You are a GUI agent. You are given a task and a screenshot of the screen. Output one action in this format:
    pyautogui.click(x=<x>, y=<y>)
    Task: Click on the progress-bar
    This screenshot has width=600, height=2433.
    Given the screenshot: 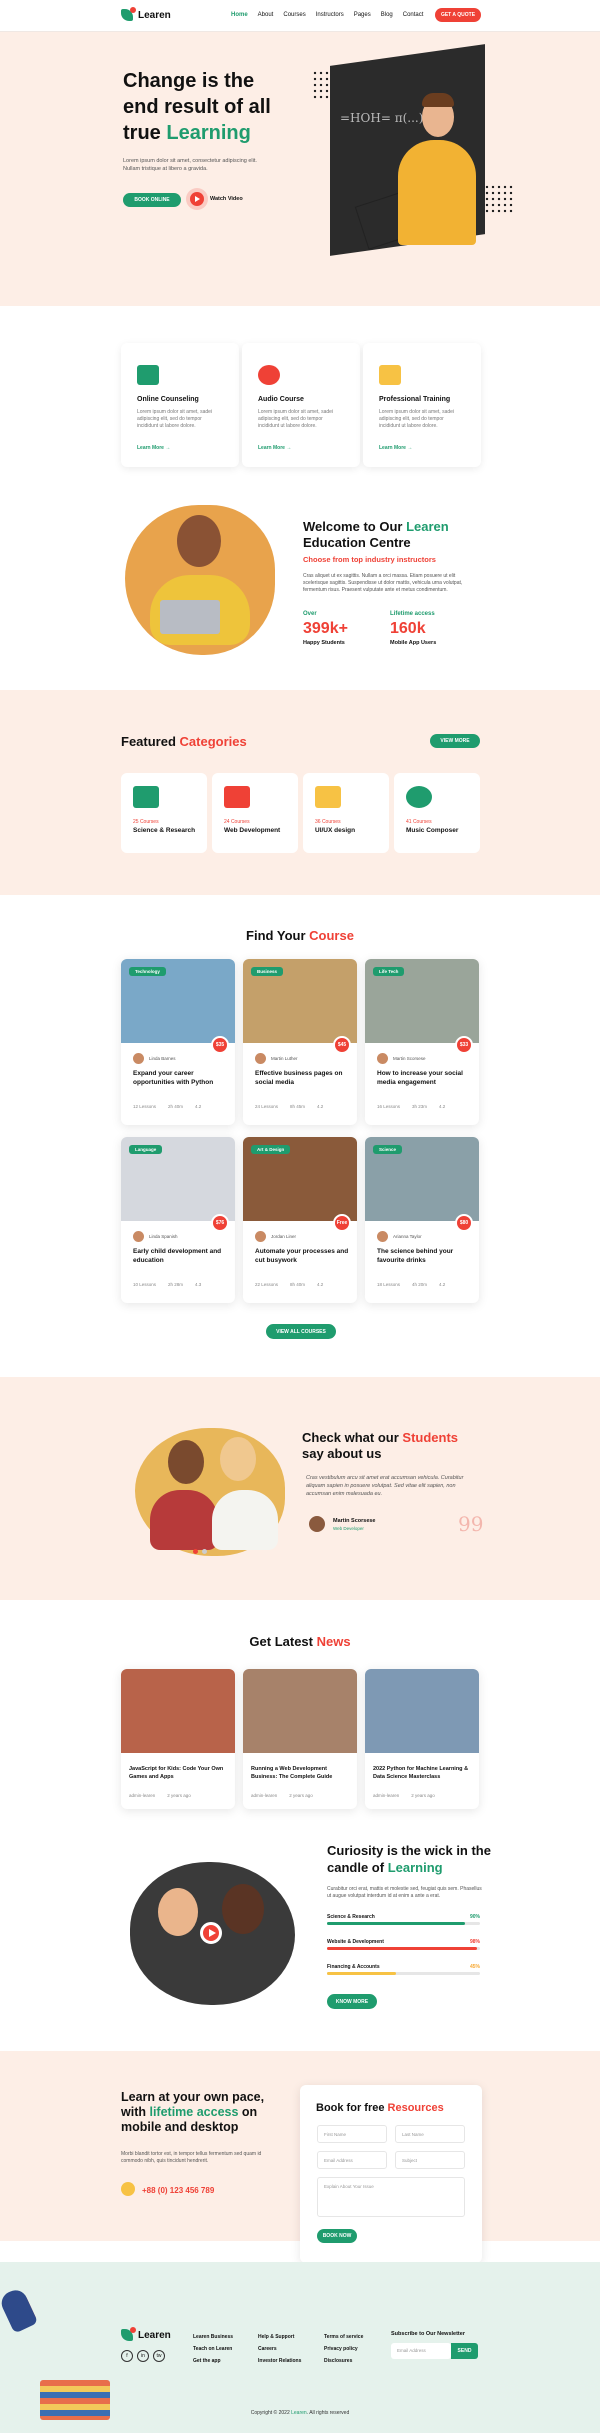 What is the action you would take?
    pyautogui.click(x=403, y=1923)
    